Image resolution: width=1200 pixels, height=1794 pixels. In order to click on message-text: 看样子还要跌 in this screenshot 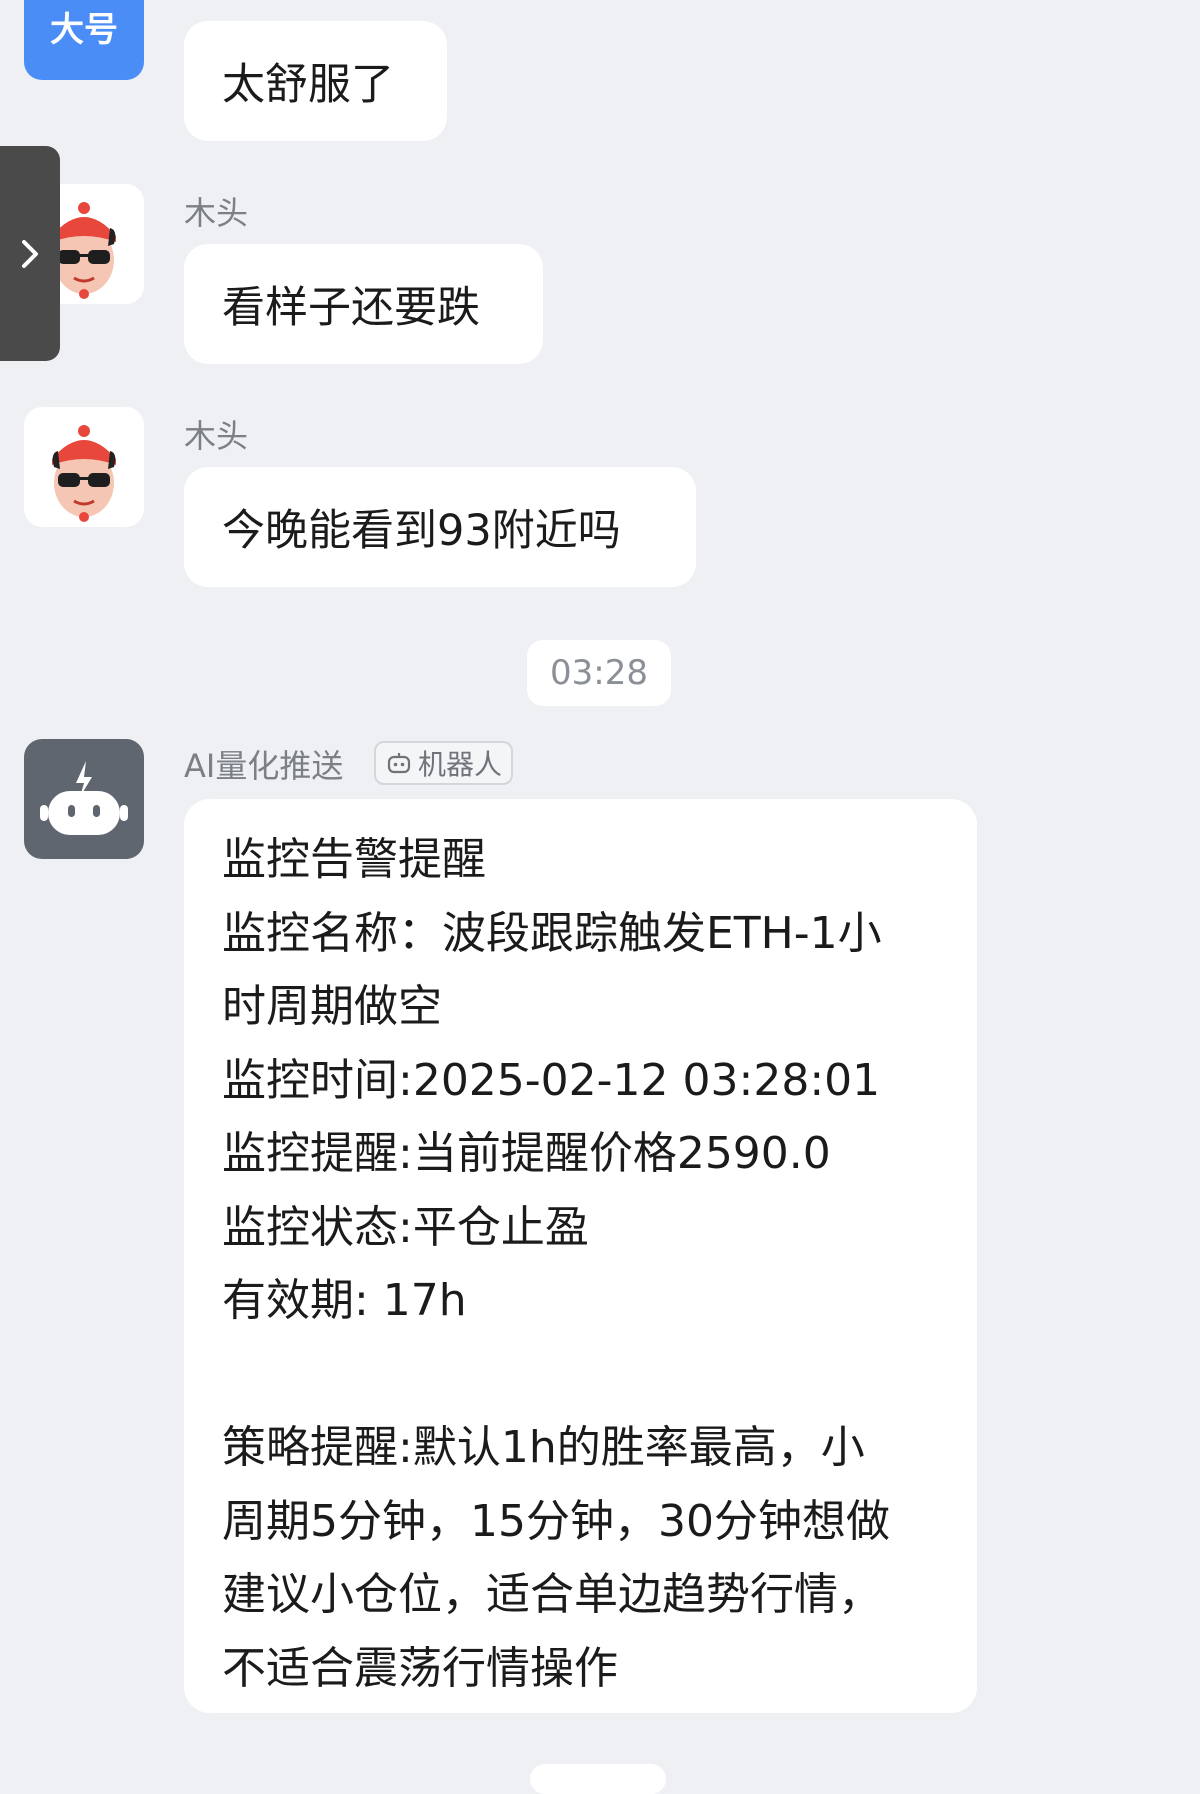, I will do `click(351, 308)`.